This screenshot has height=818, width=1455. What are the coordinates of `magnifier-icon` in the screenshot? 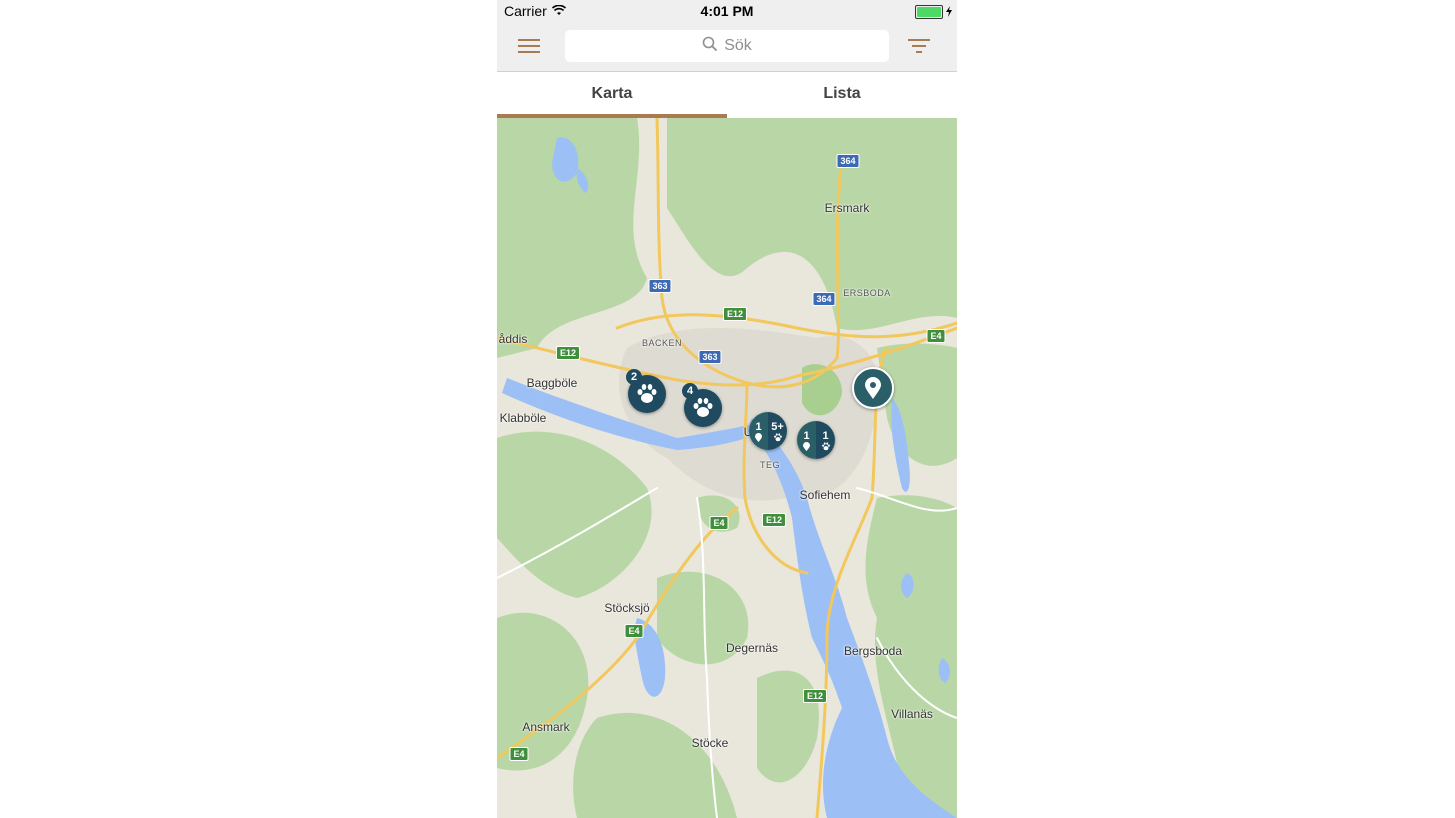 It's located at (710, 46).